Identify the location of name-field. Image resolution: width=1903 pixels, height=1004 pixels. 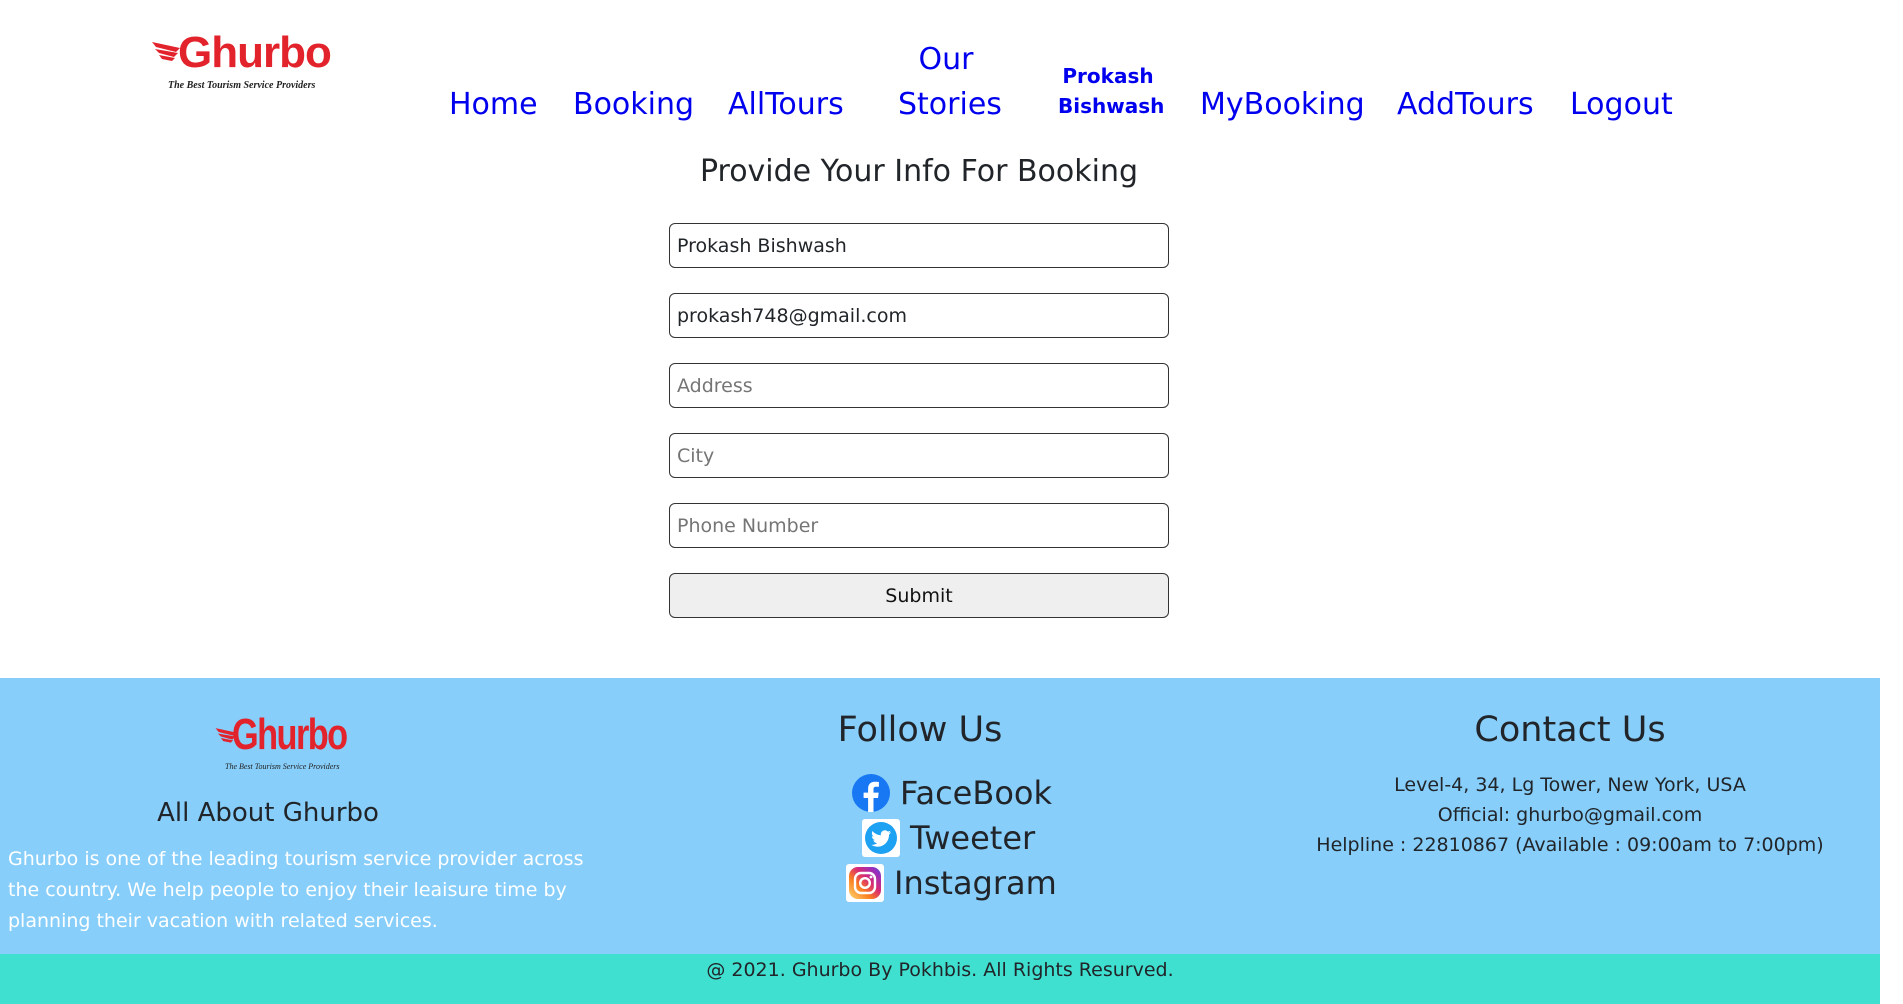
(919, 245).